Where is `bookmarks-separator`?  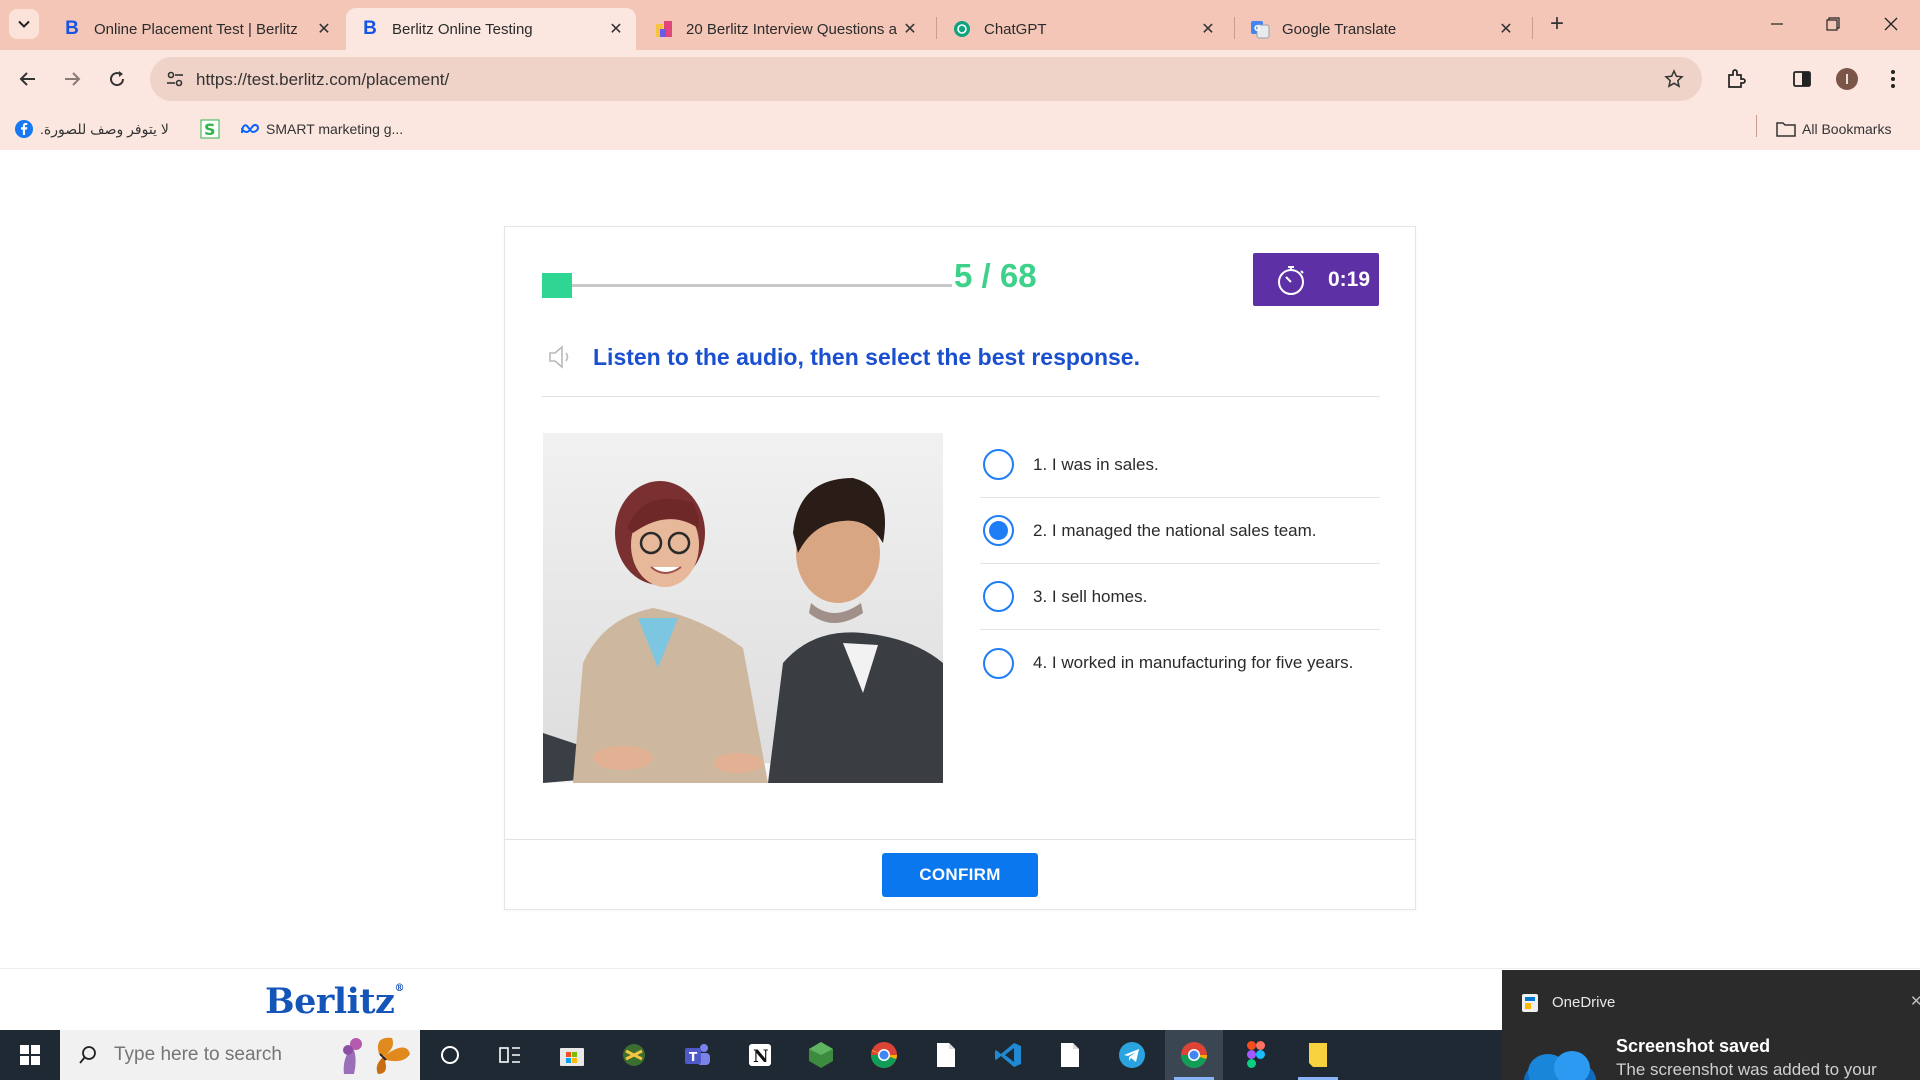
bookmarks-separator is located at coordinates (1756, 126).